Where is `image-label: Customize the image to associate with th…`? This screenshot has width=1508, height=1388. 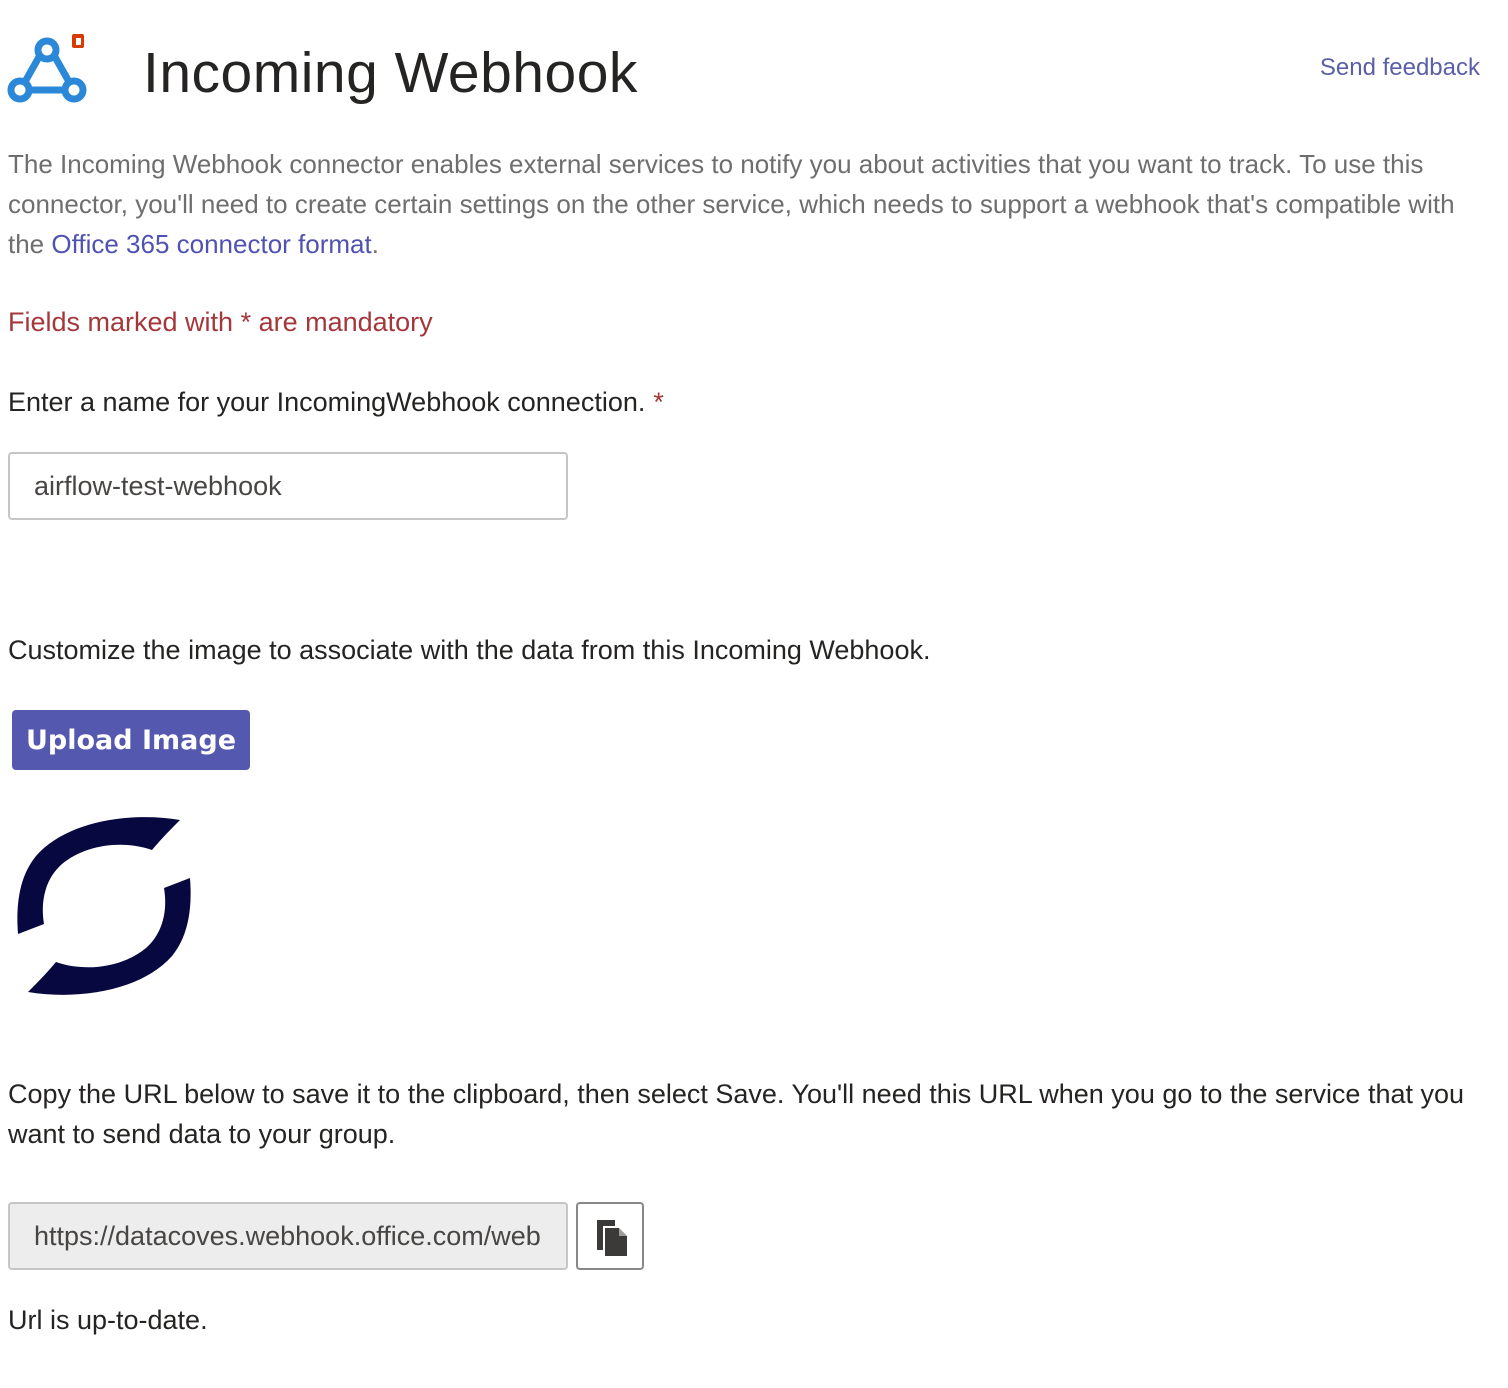
image-label: Customize the image to associate with th… is located at coordinates (469, 650).